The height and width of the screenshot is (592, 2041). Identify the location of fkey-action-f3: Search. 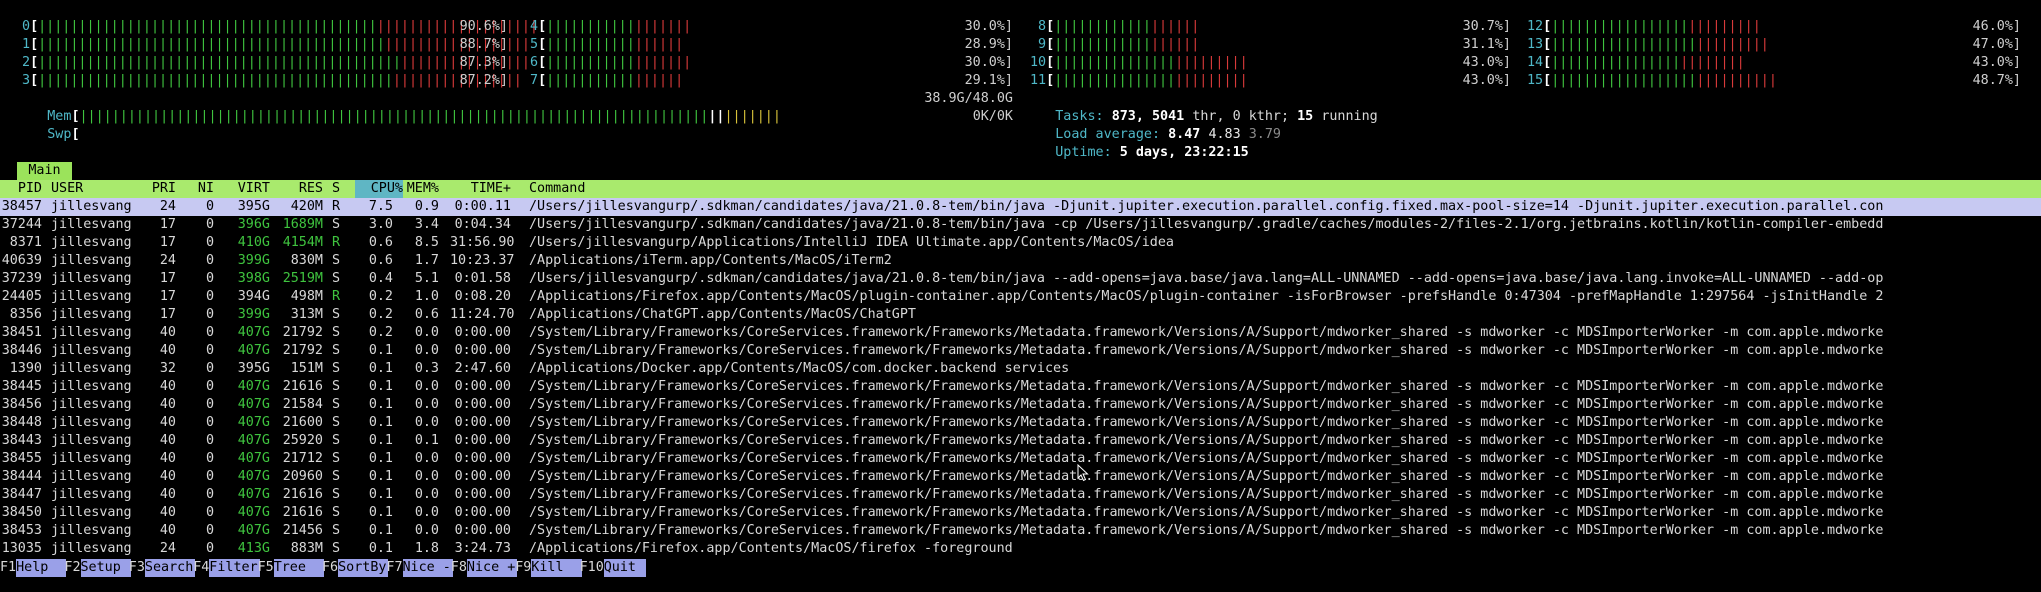
(170, 568).